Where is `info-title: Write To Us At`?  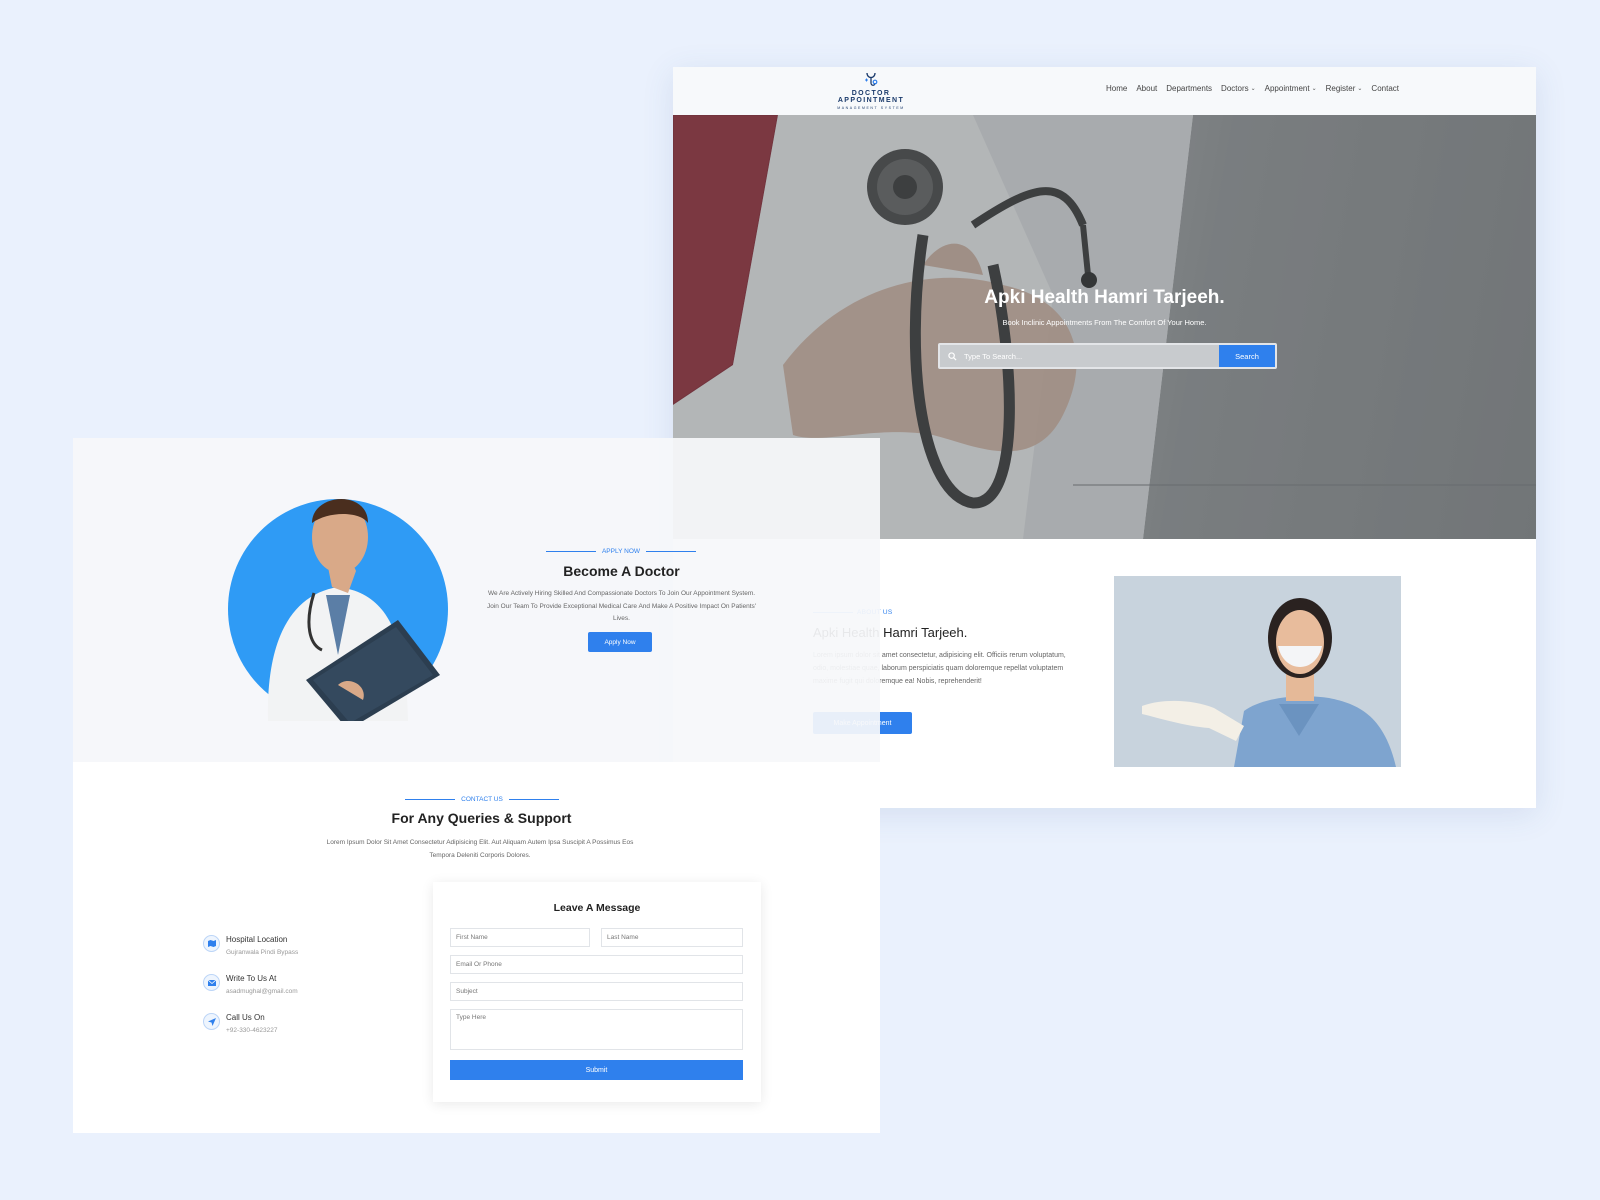 info-title: Write To Us At is located at coordinates (251, 978).